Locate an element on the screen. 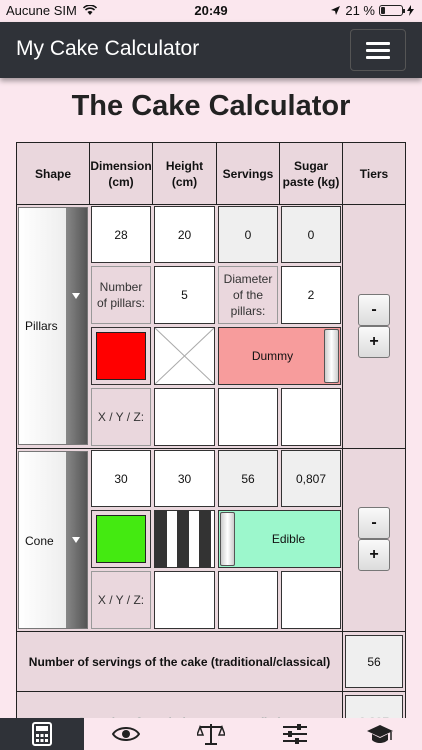 The image size is (422, 750). dummy-toggle: Dummy is located at coordinates (279, 356).